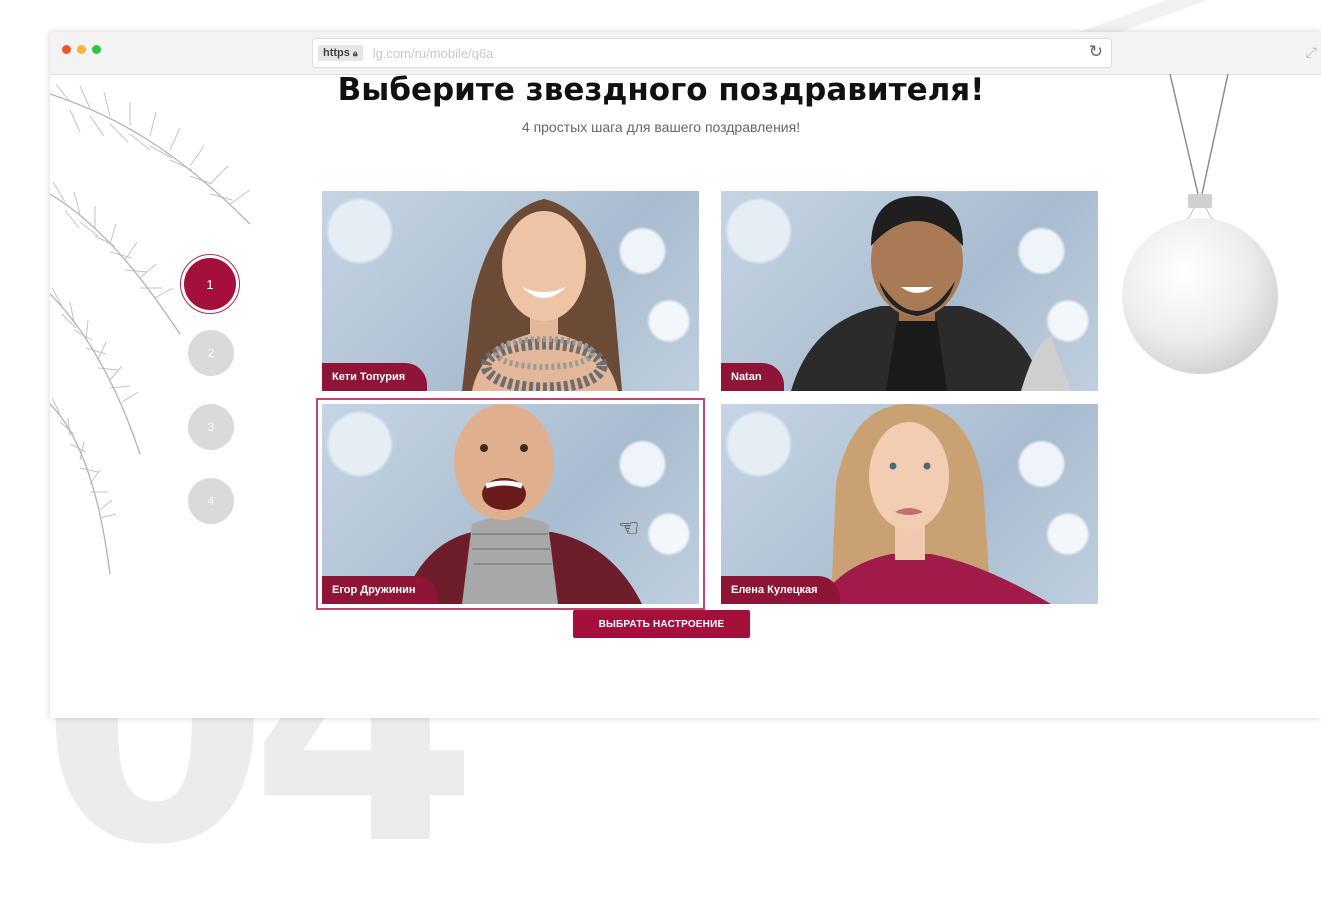 This screenshot has height=917, width=1321. I want to click on celebrity-card-4: Елена Кулецкая, so click(909, 504).